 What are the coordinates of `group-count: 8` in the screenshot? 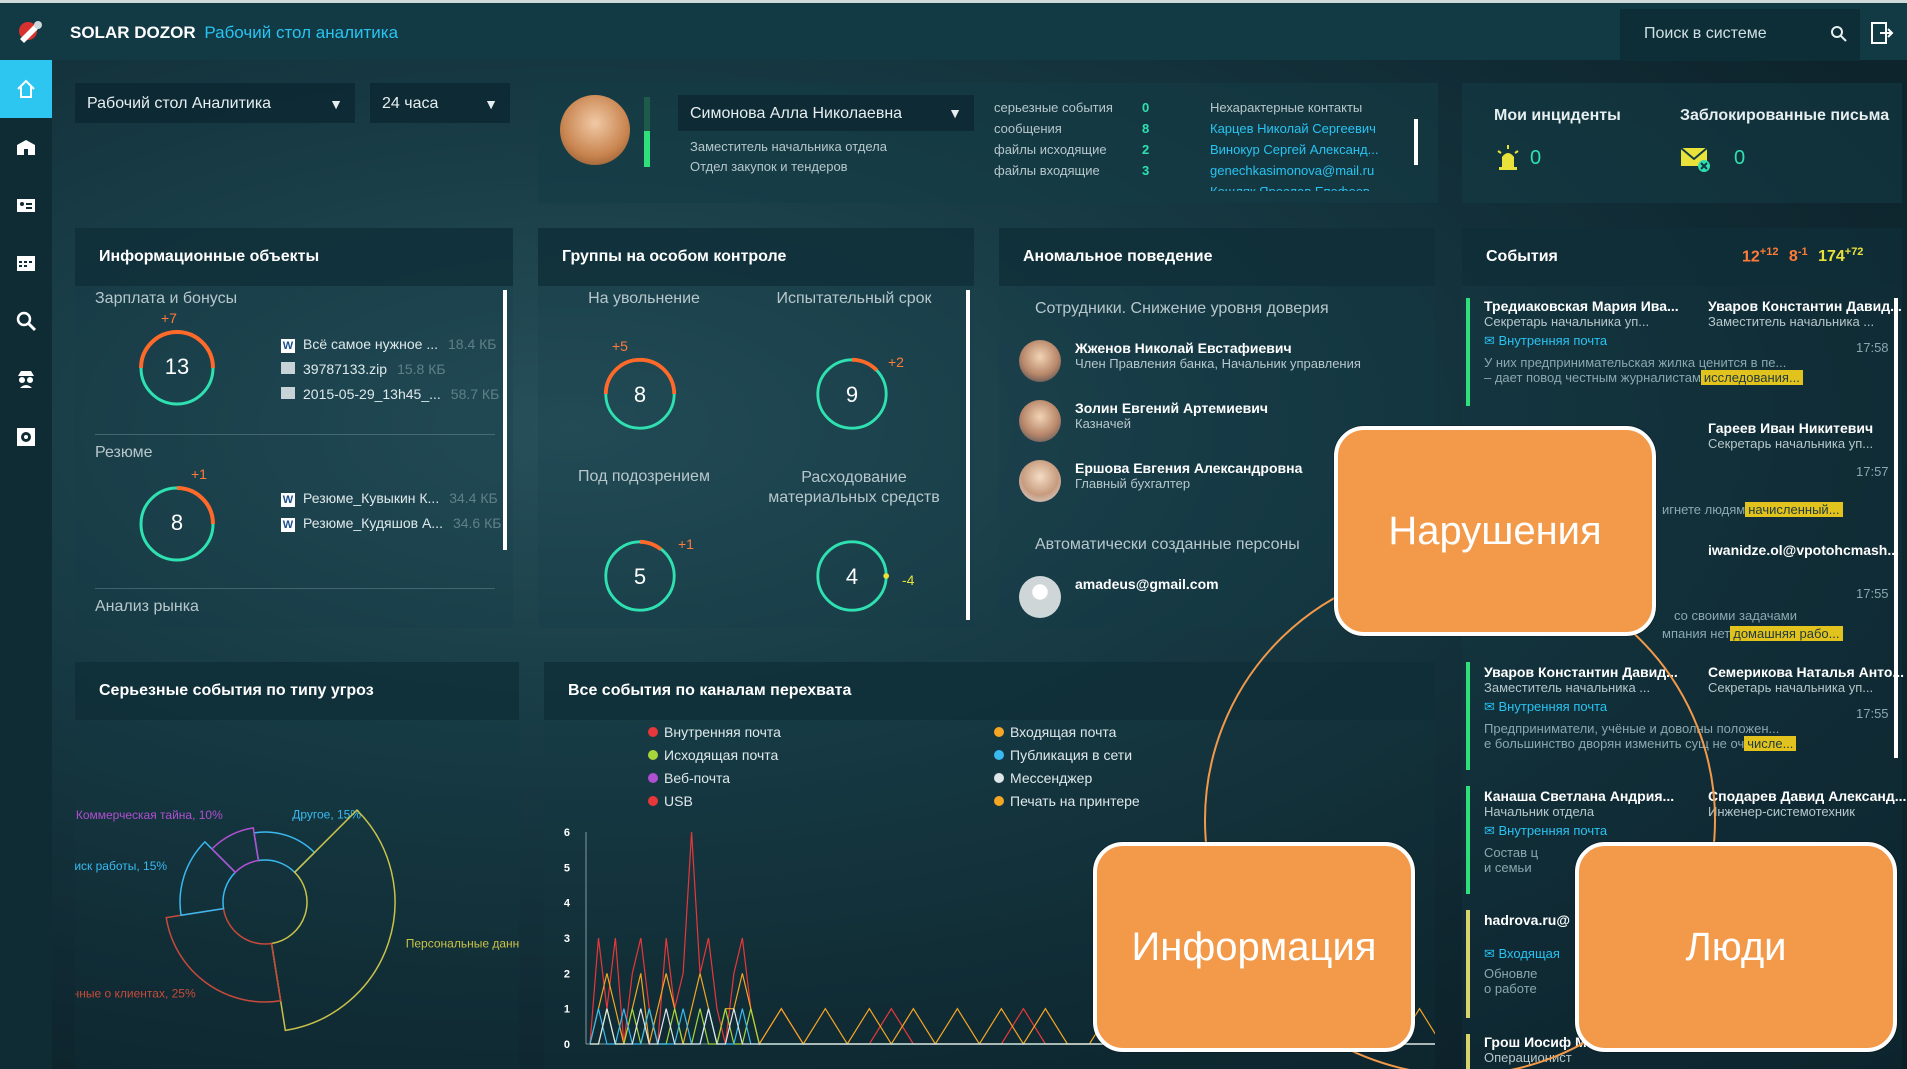 It's located at (640, 394).